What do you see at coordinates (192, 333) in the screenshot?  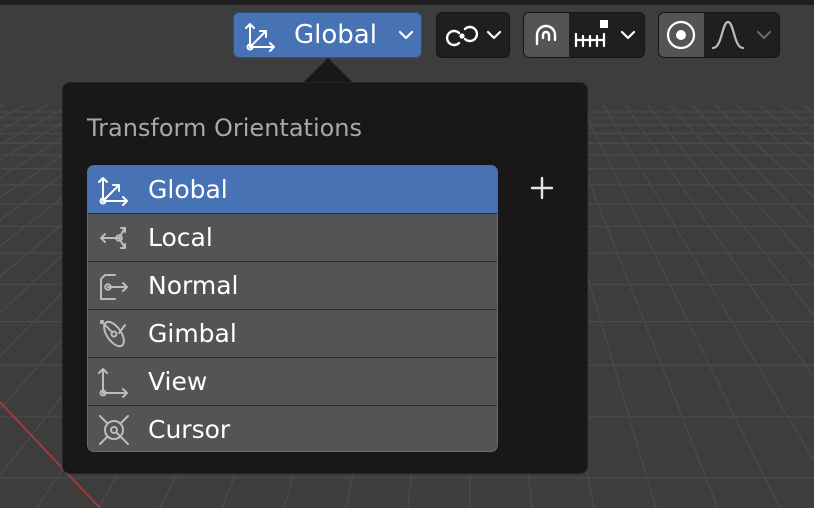 I see `orientation-label: Gimbal` at bounding box center [192, 333].